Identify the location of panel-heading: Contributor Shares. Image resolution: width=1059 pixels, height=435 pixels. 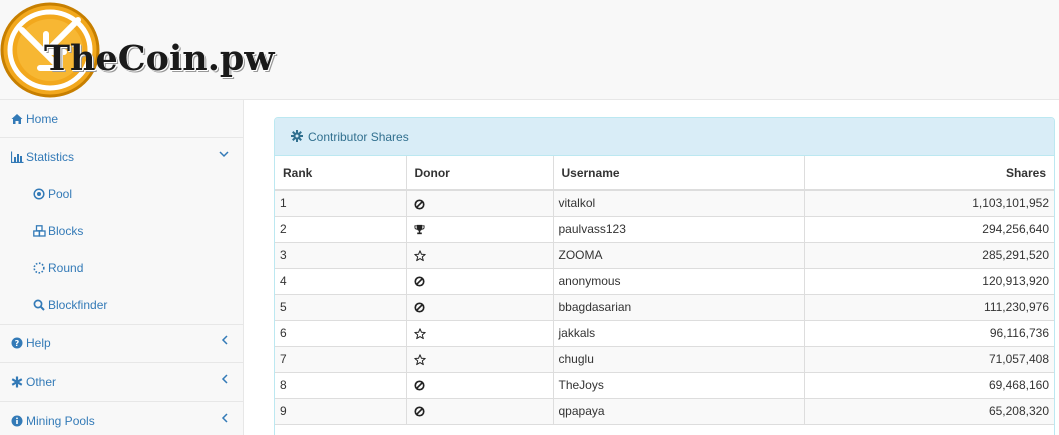
(664, 137).